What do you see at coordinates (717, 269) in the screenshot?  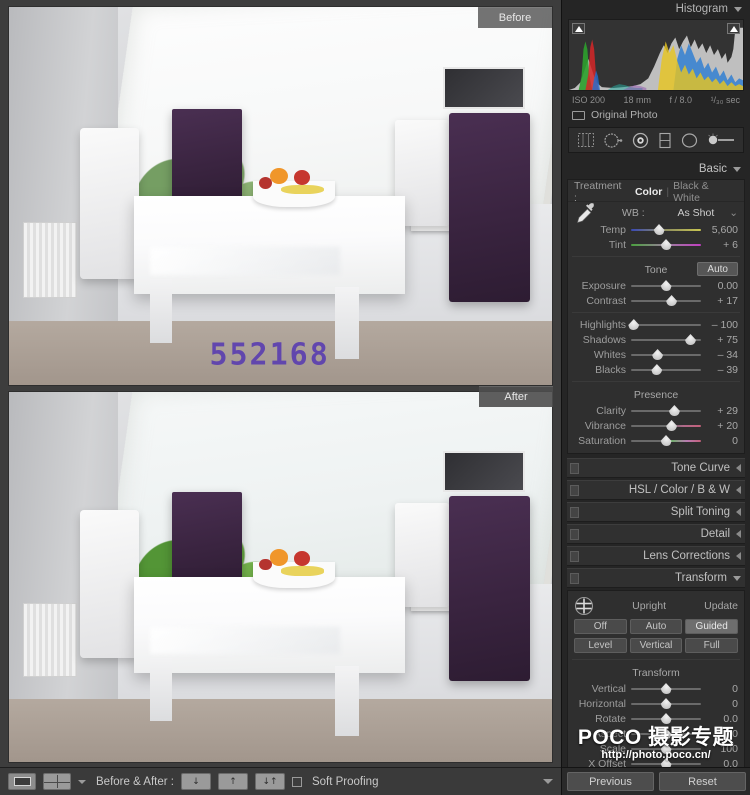 I see `auto-tone-button: Auto` at bounding box center [717, 269].